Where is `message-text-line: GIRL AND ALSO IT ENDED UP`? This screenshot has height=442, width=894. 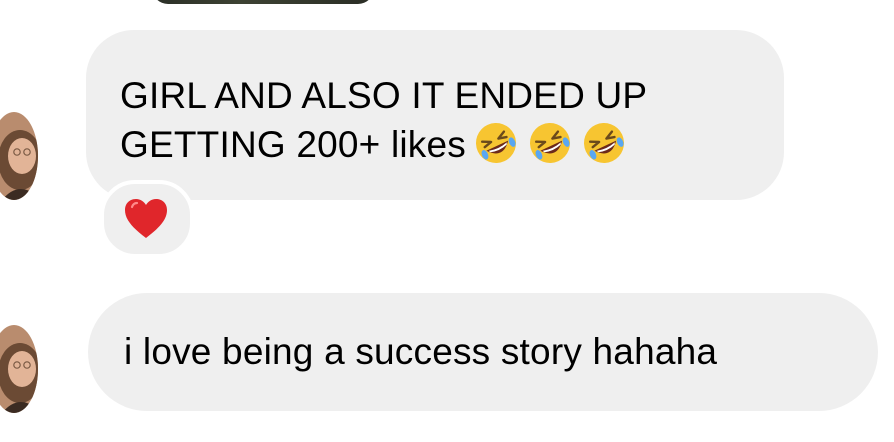 message-text-line: GIRL AND ALSO IT ENDED UP is located at coordinates (384, 95).